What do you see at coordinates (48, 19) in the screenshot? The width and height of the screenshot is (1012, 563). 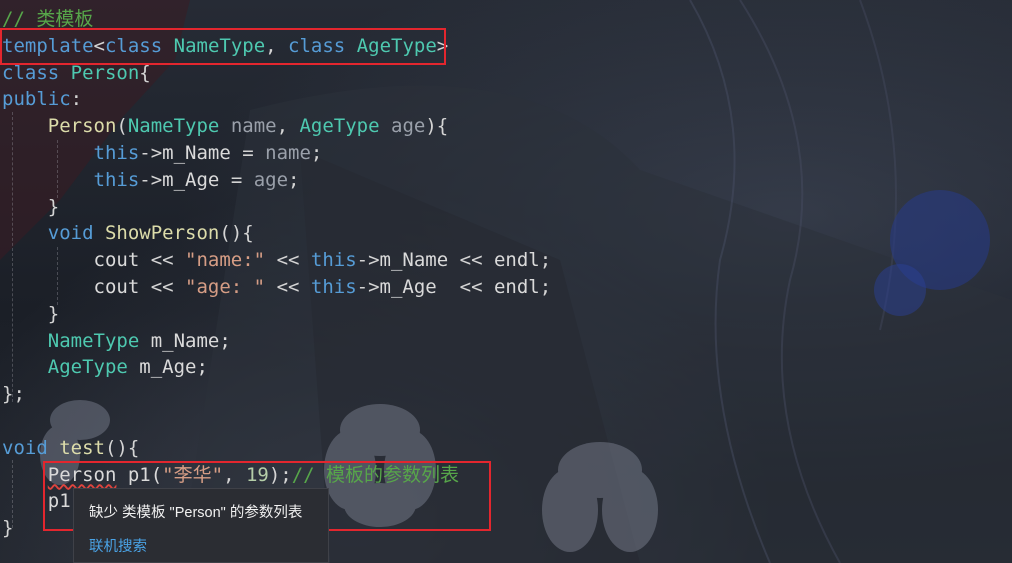 I see `code-token: // 类模板` at bounding box center [48, 19].